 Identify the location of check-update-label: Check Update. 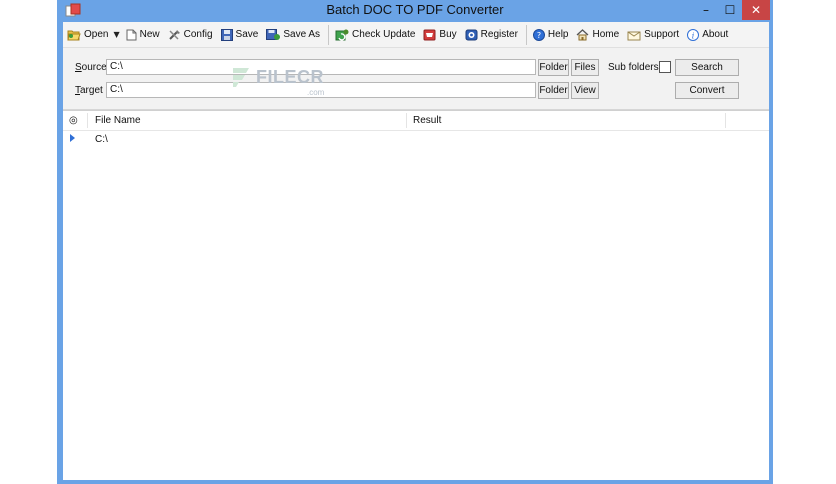
(384, 34).